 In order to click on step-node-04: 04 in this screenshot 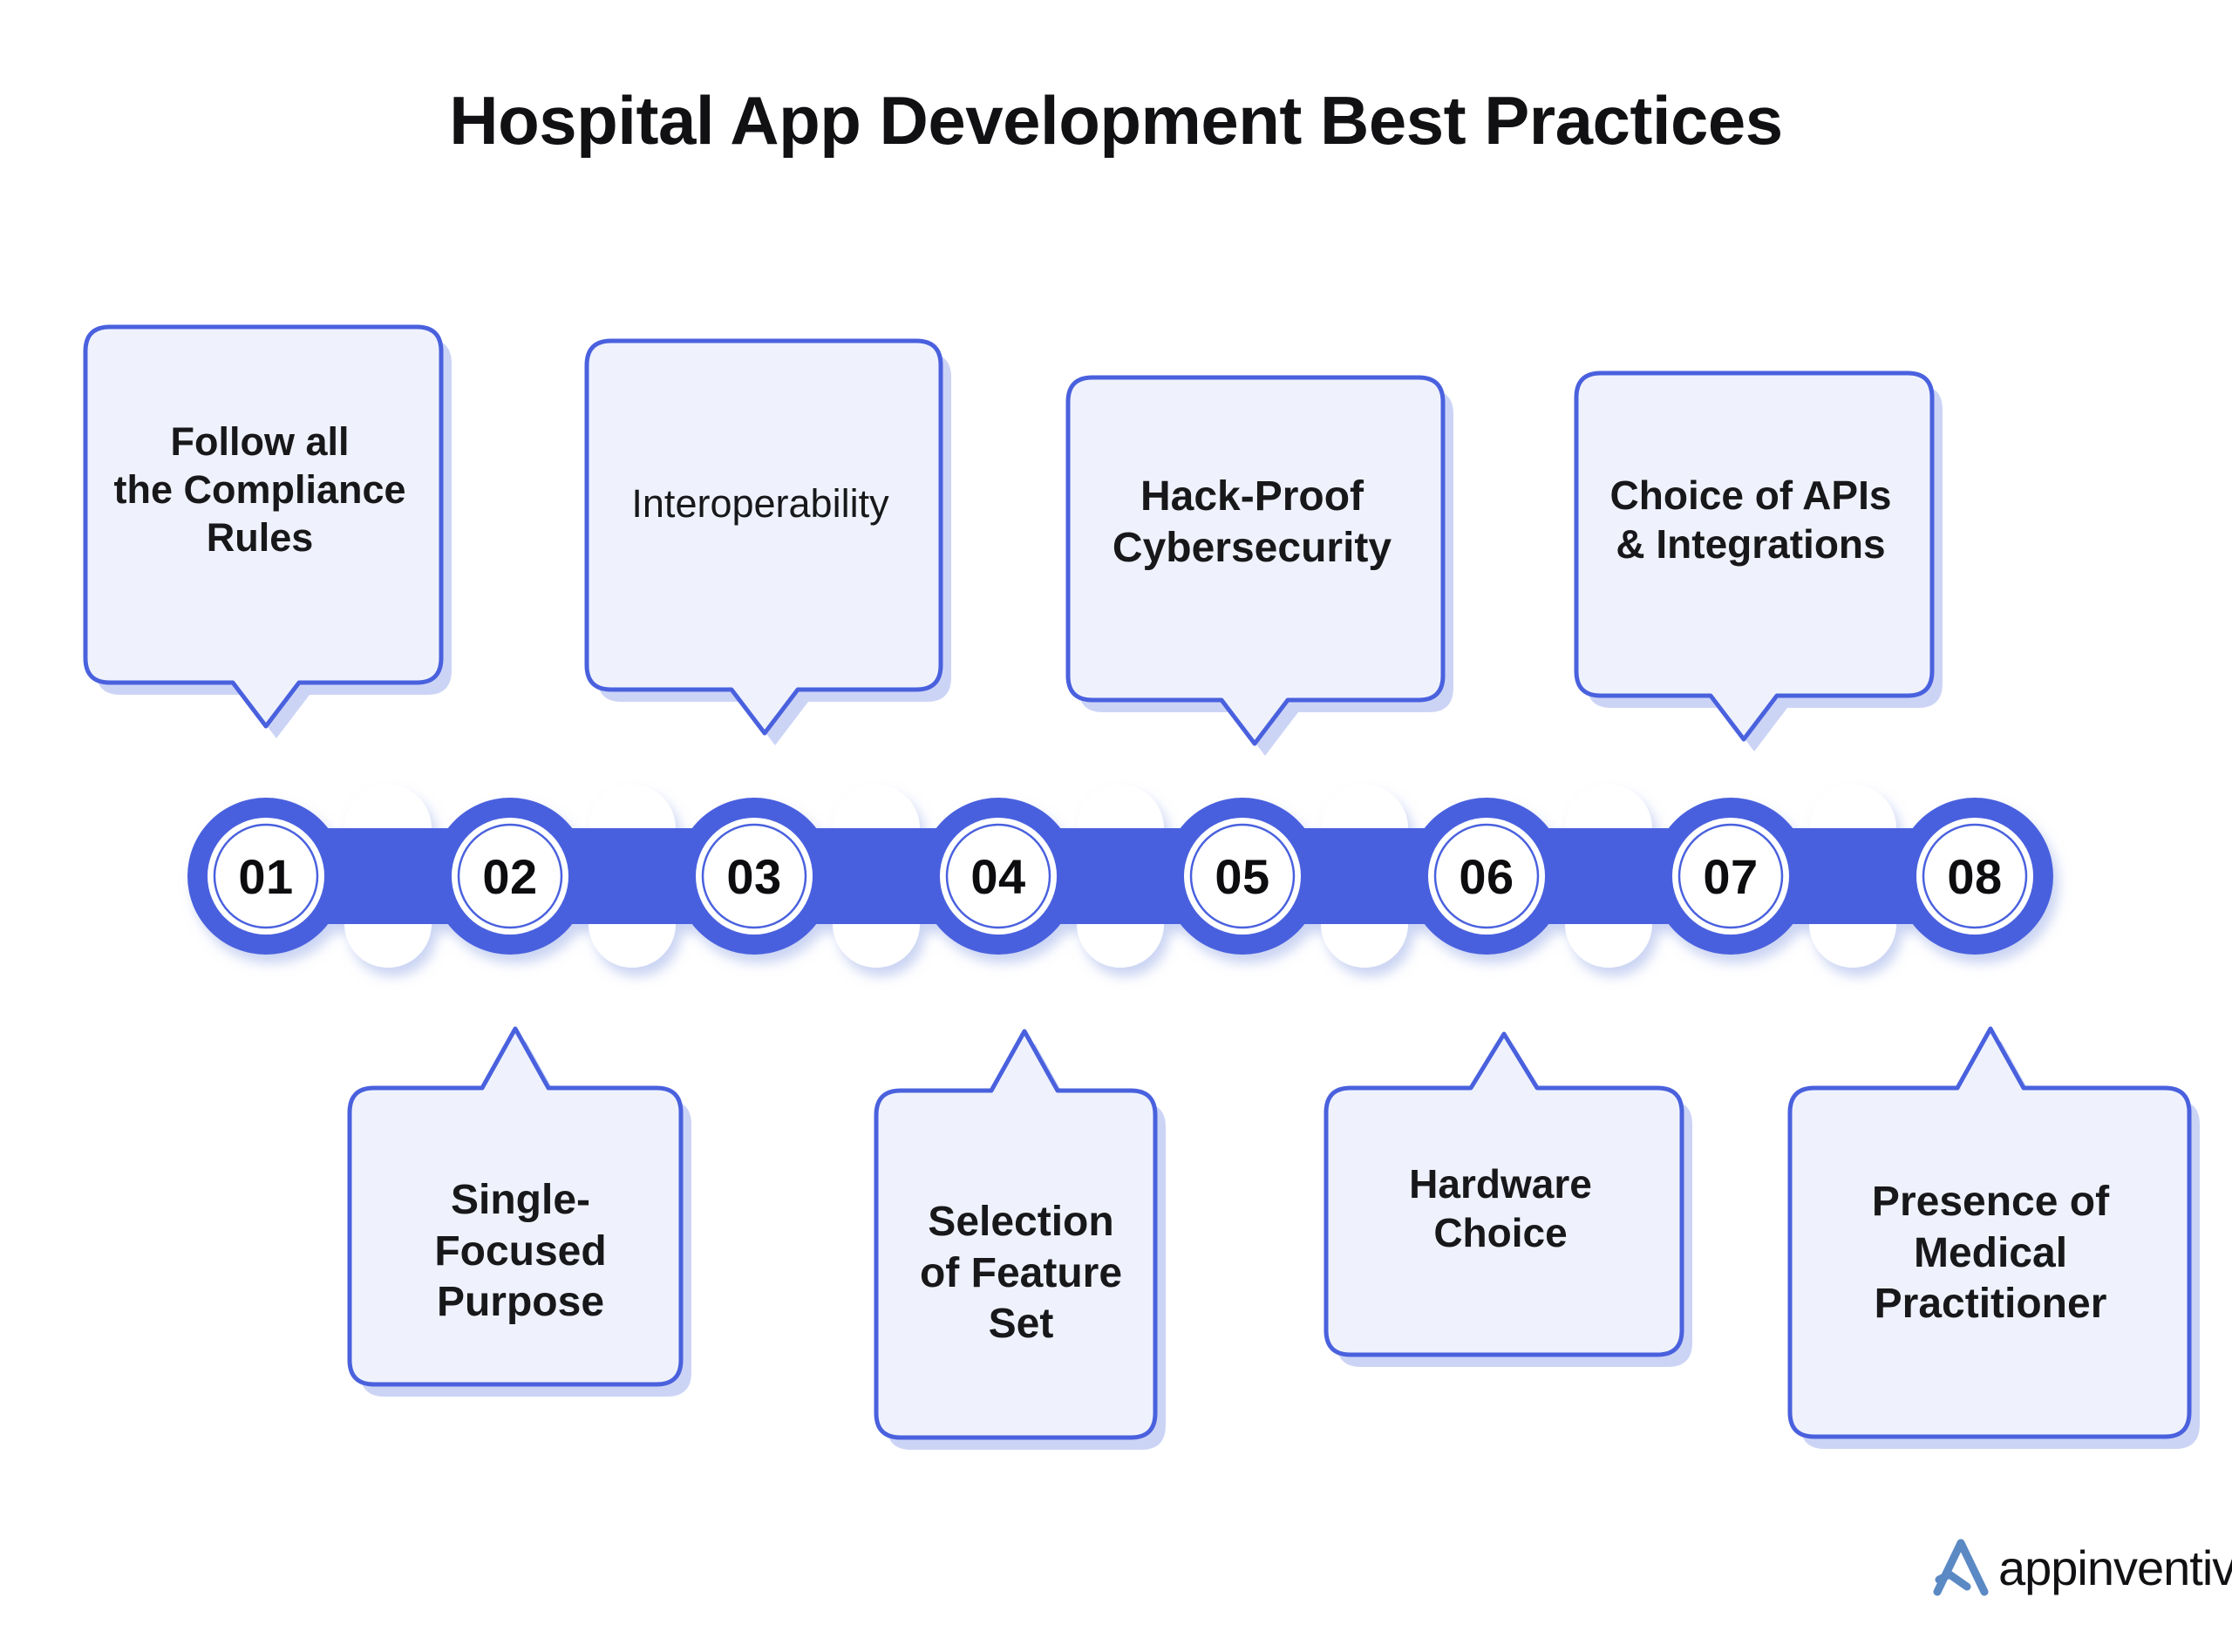, I will do `click(998, 877)`.